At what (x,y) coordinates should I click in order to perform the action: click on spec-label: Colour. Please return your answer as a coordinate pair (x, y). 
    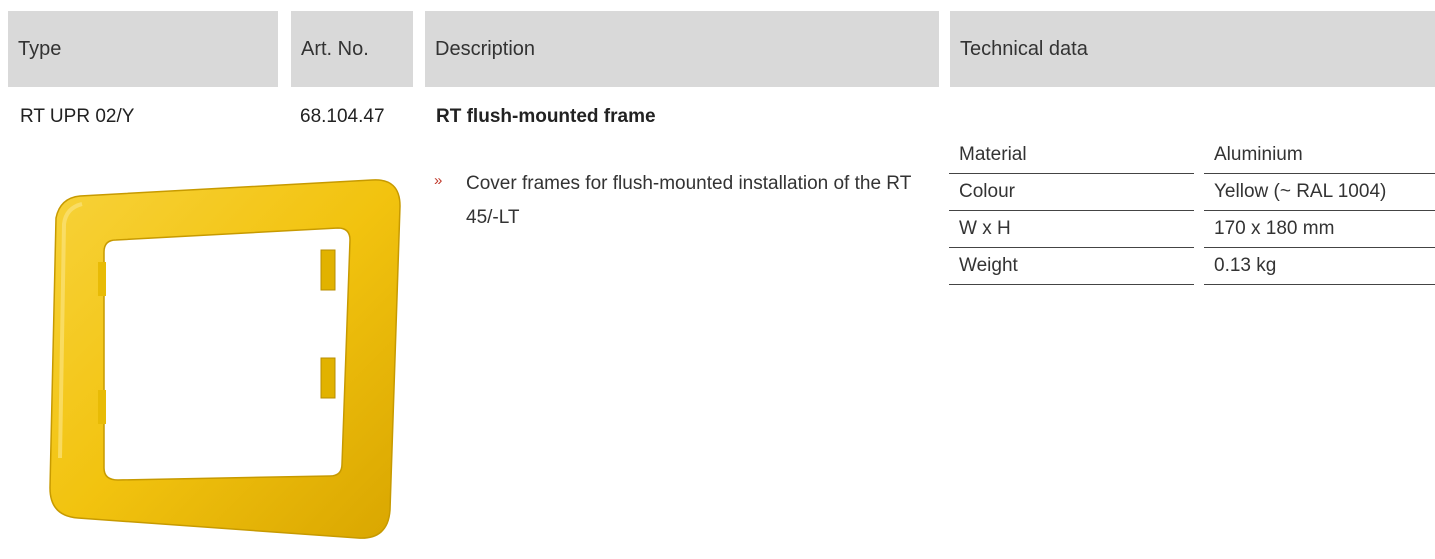
    Looking at the image, I should click on (1071, 192).